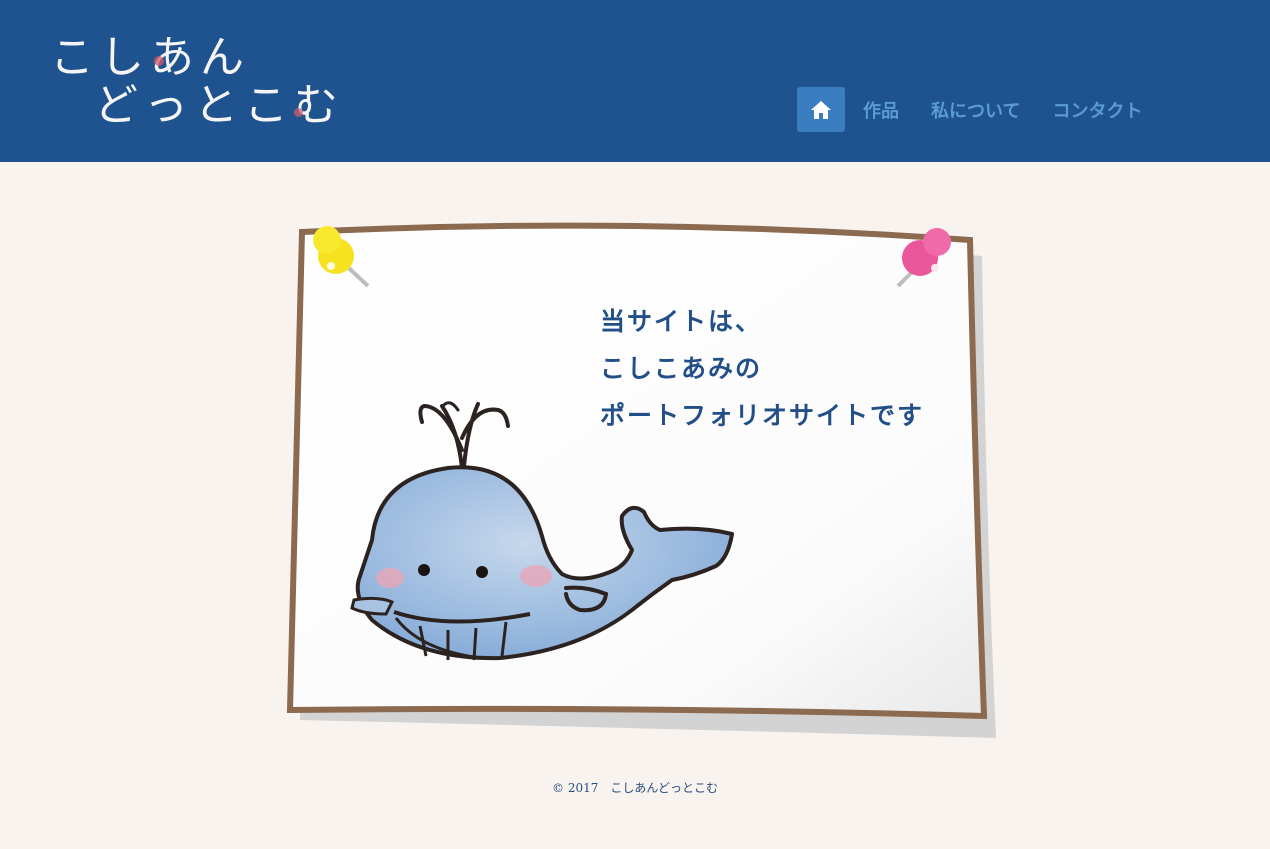 This screenshot has height=849, width=1270. Describe the element at coordinates (1097, 110) in the screenshot. I see `nav-item-contact: コンタクト` at that location.